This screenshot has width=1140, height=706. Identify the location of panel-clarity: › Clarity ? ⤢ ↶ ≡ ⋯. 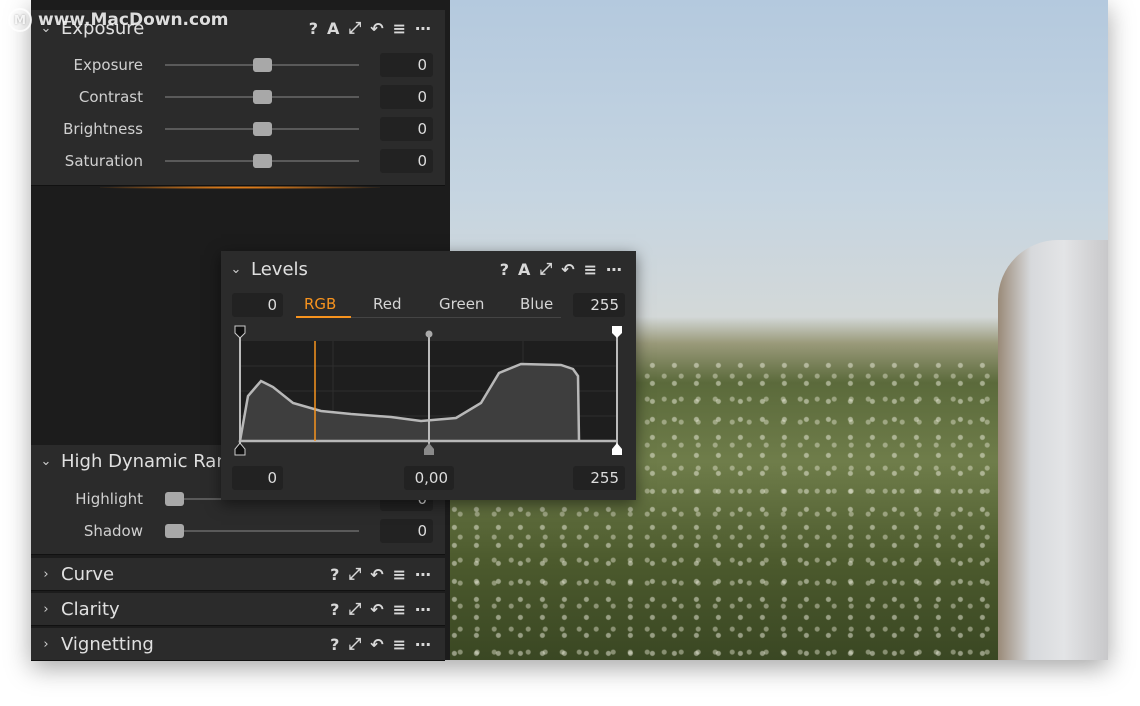
(238, 609).